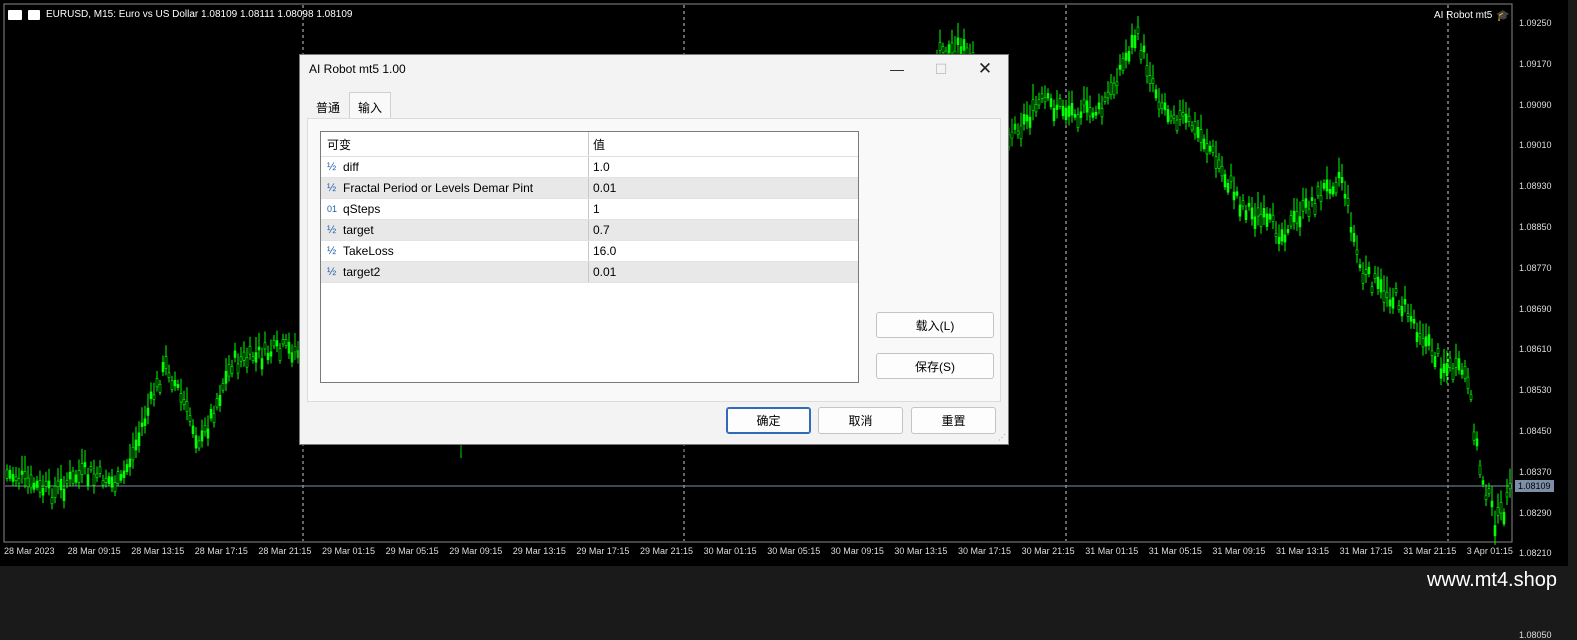 Image resolution: width=1577 pixels, height=640 pixels. What do you see at coordinates (15, 14) in the screenshot?
I see `window-list-icon` at bounding box center [15, 14].